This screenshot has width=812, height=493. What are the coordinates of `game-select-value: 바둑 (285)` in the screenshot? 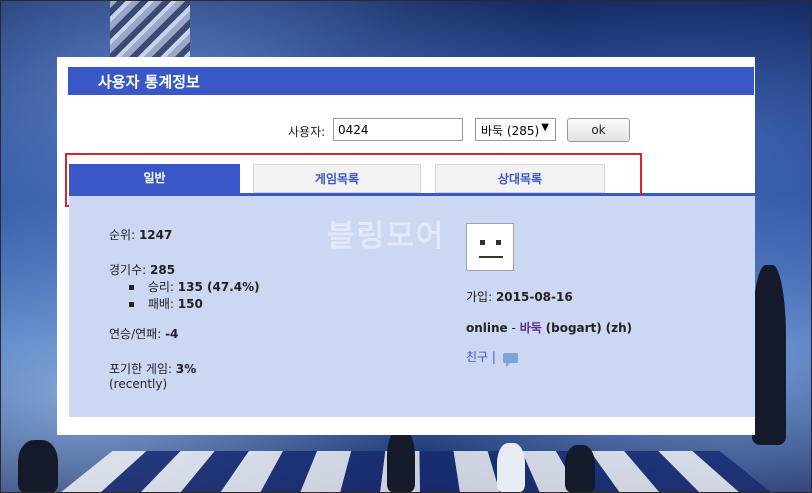 It's located at (510, 131).